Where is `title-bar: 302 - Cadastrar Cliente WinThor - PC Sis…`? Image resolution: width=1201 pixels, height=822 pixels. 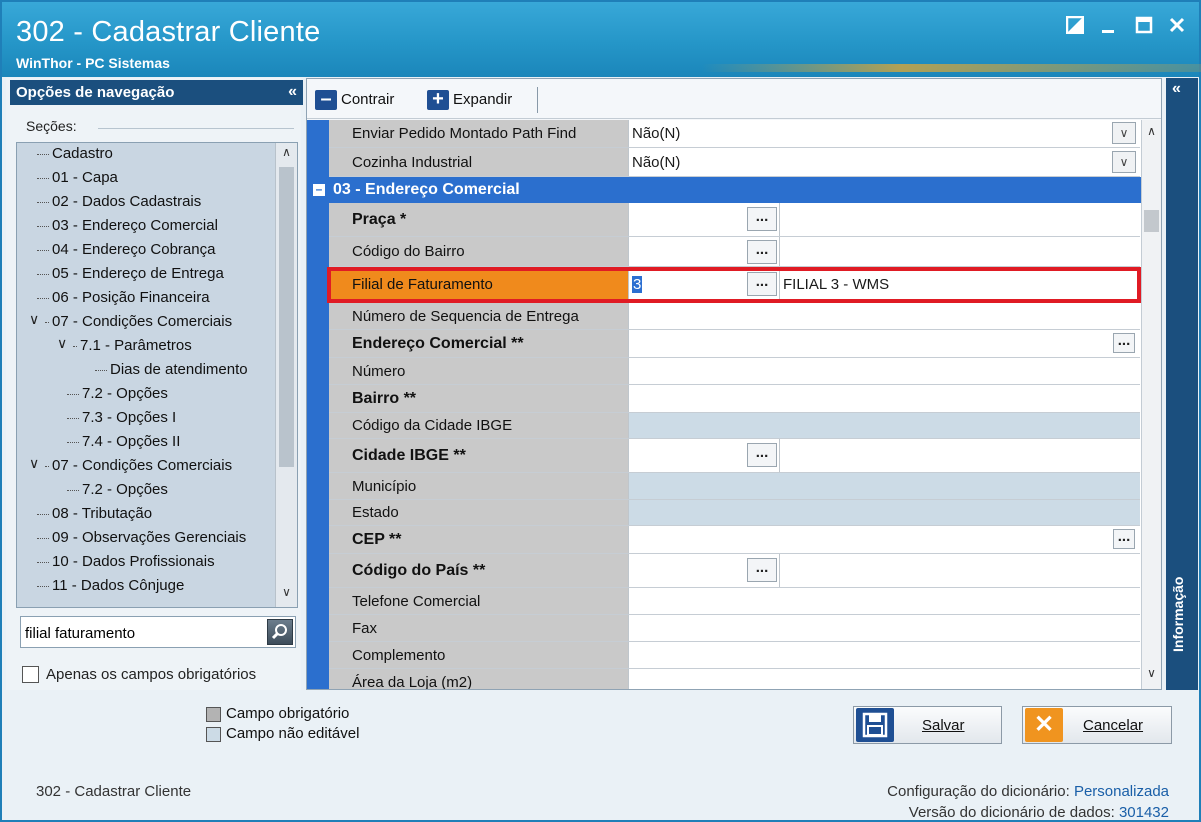 title-bar: 302 - Cadastrar Cliente WinThor - PC Sis… is located at coordinates (601, 39).